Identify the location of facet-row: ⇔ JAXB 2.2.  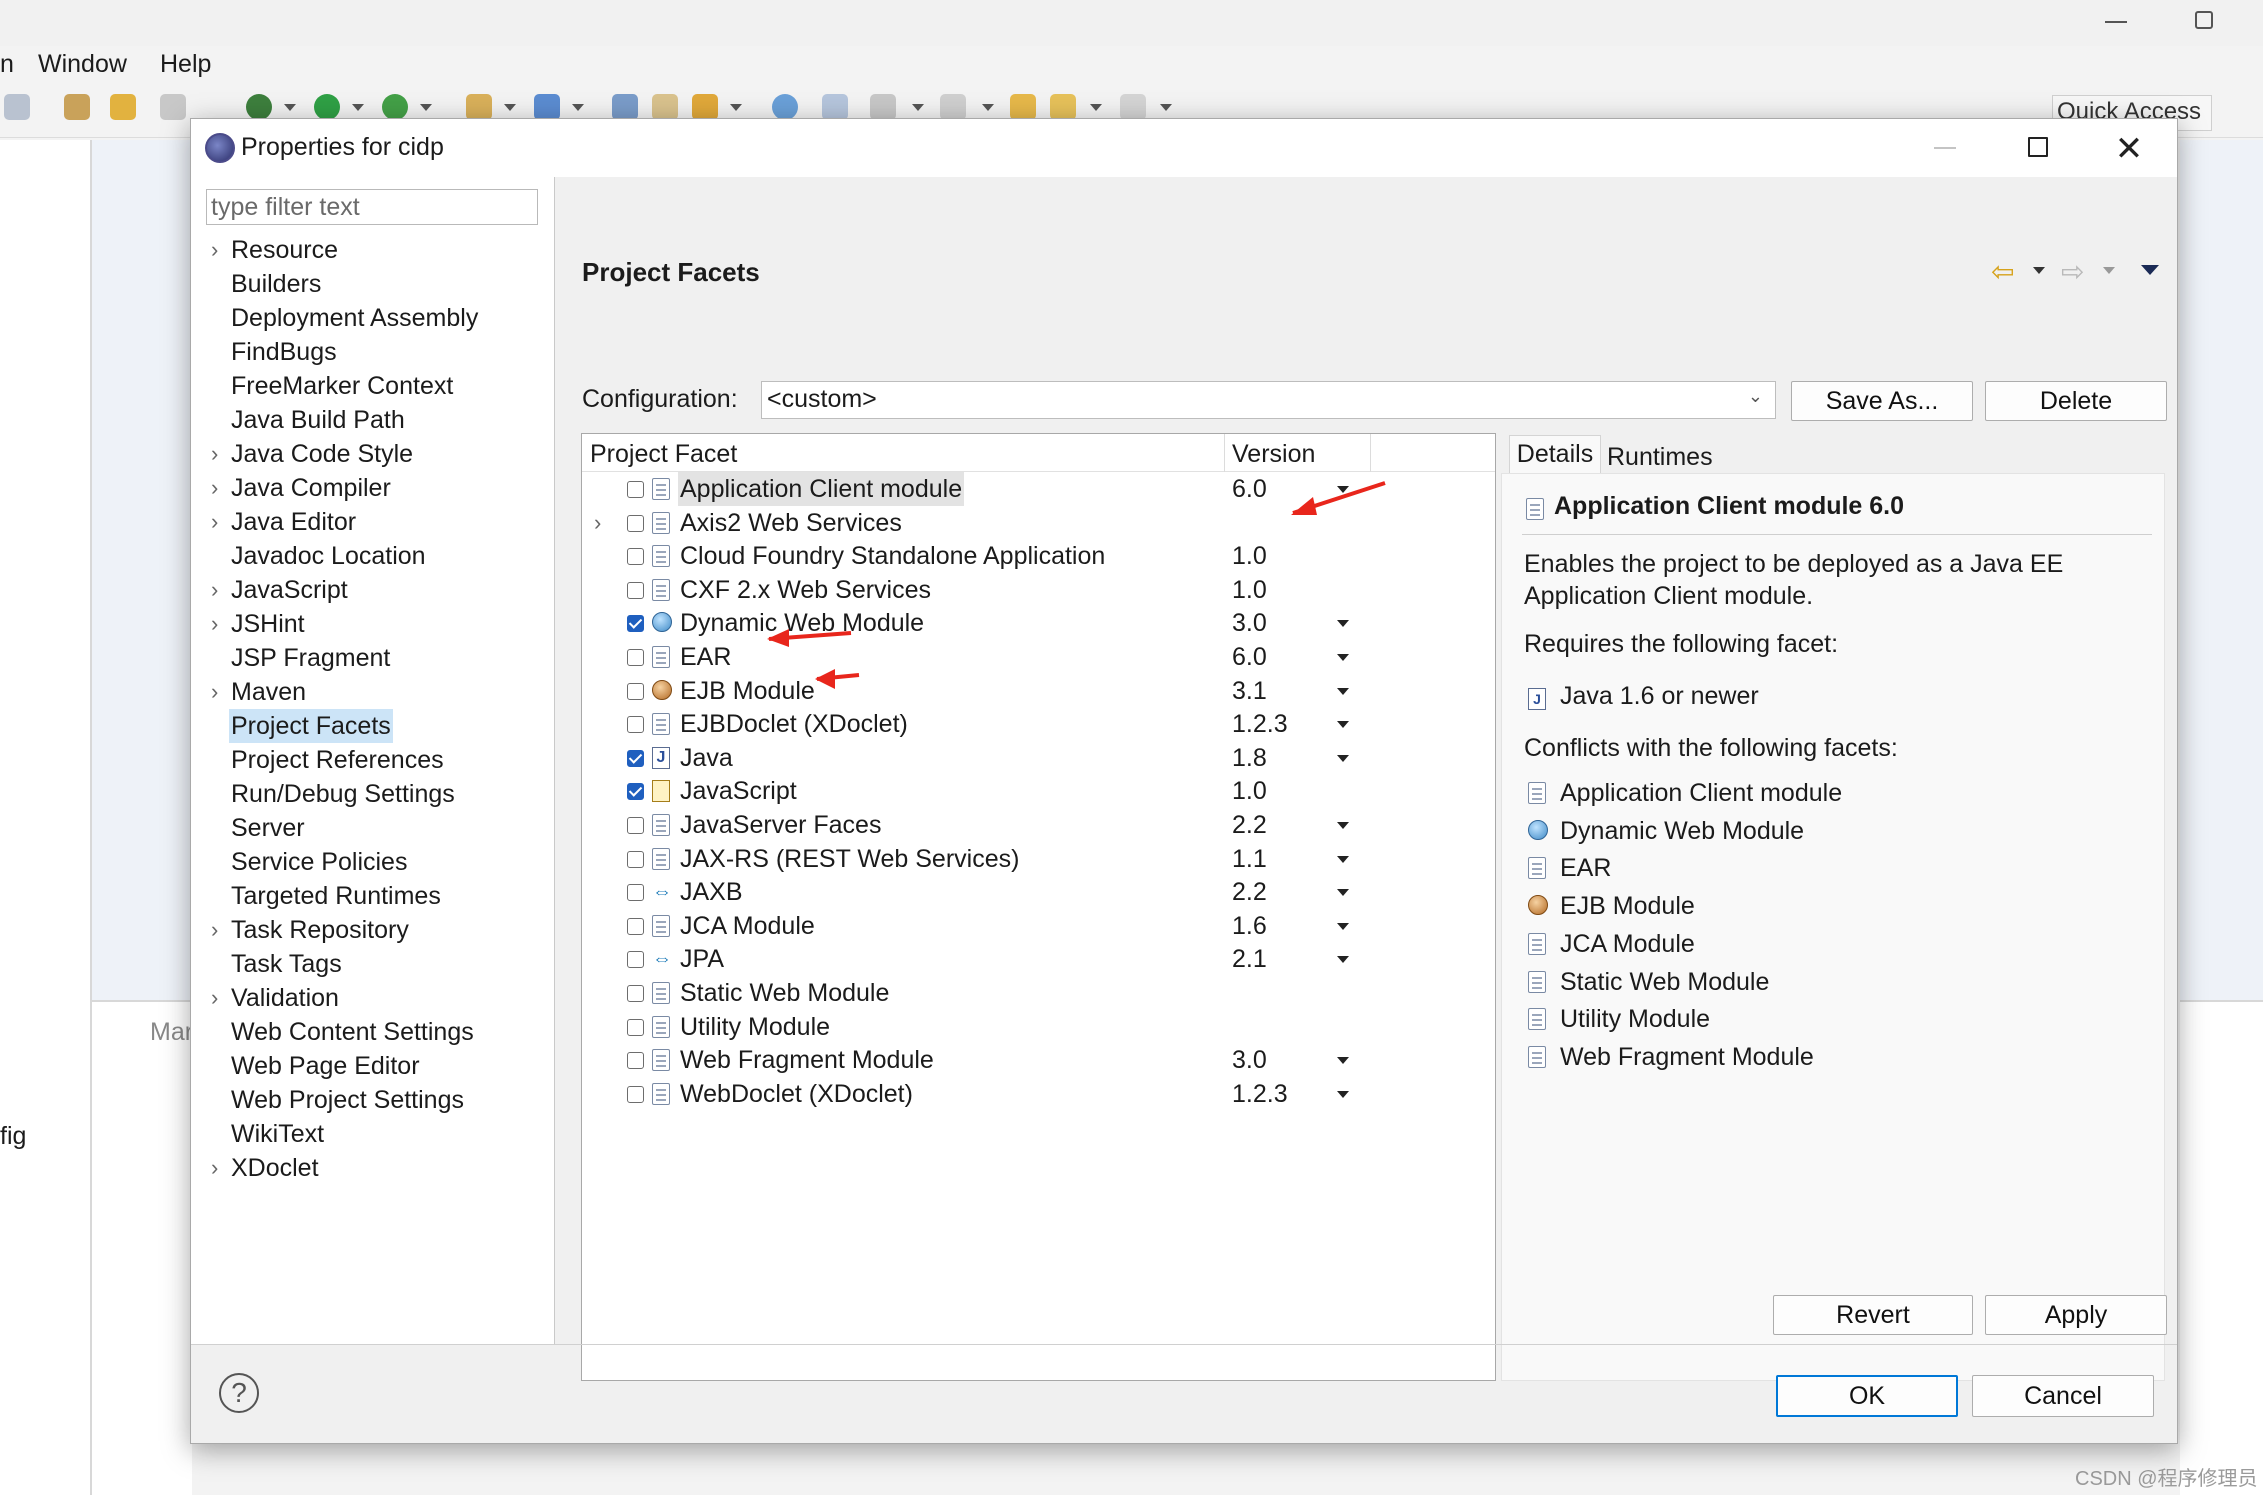
(1038, 892).